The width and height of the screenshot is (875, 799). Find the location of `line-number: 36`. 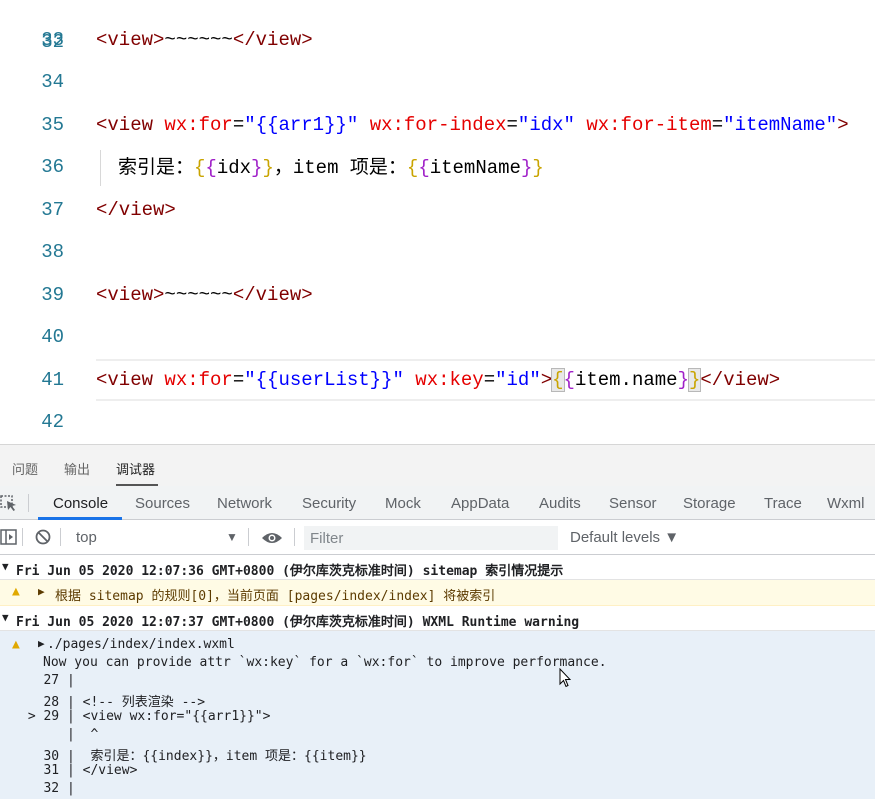

line-number: 36 is located at coordinates (52, 167).